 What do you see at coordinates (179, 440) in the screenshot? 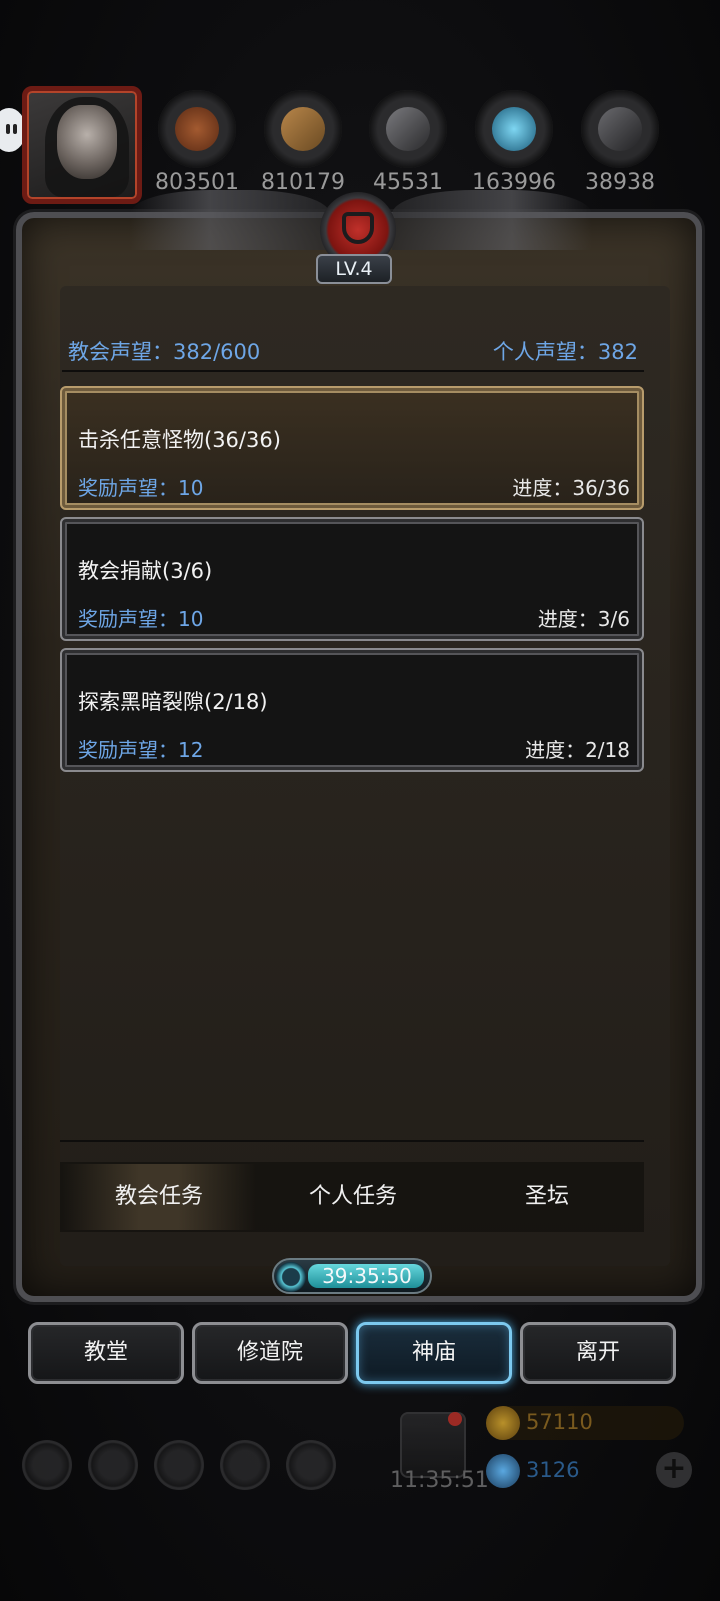
I see `task-title: 击杀任意怪物(36/36)` at bounding box center [179, 440].